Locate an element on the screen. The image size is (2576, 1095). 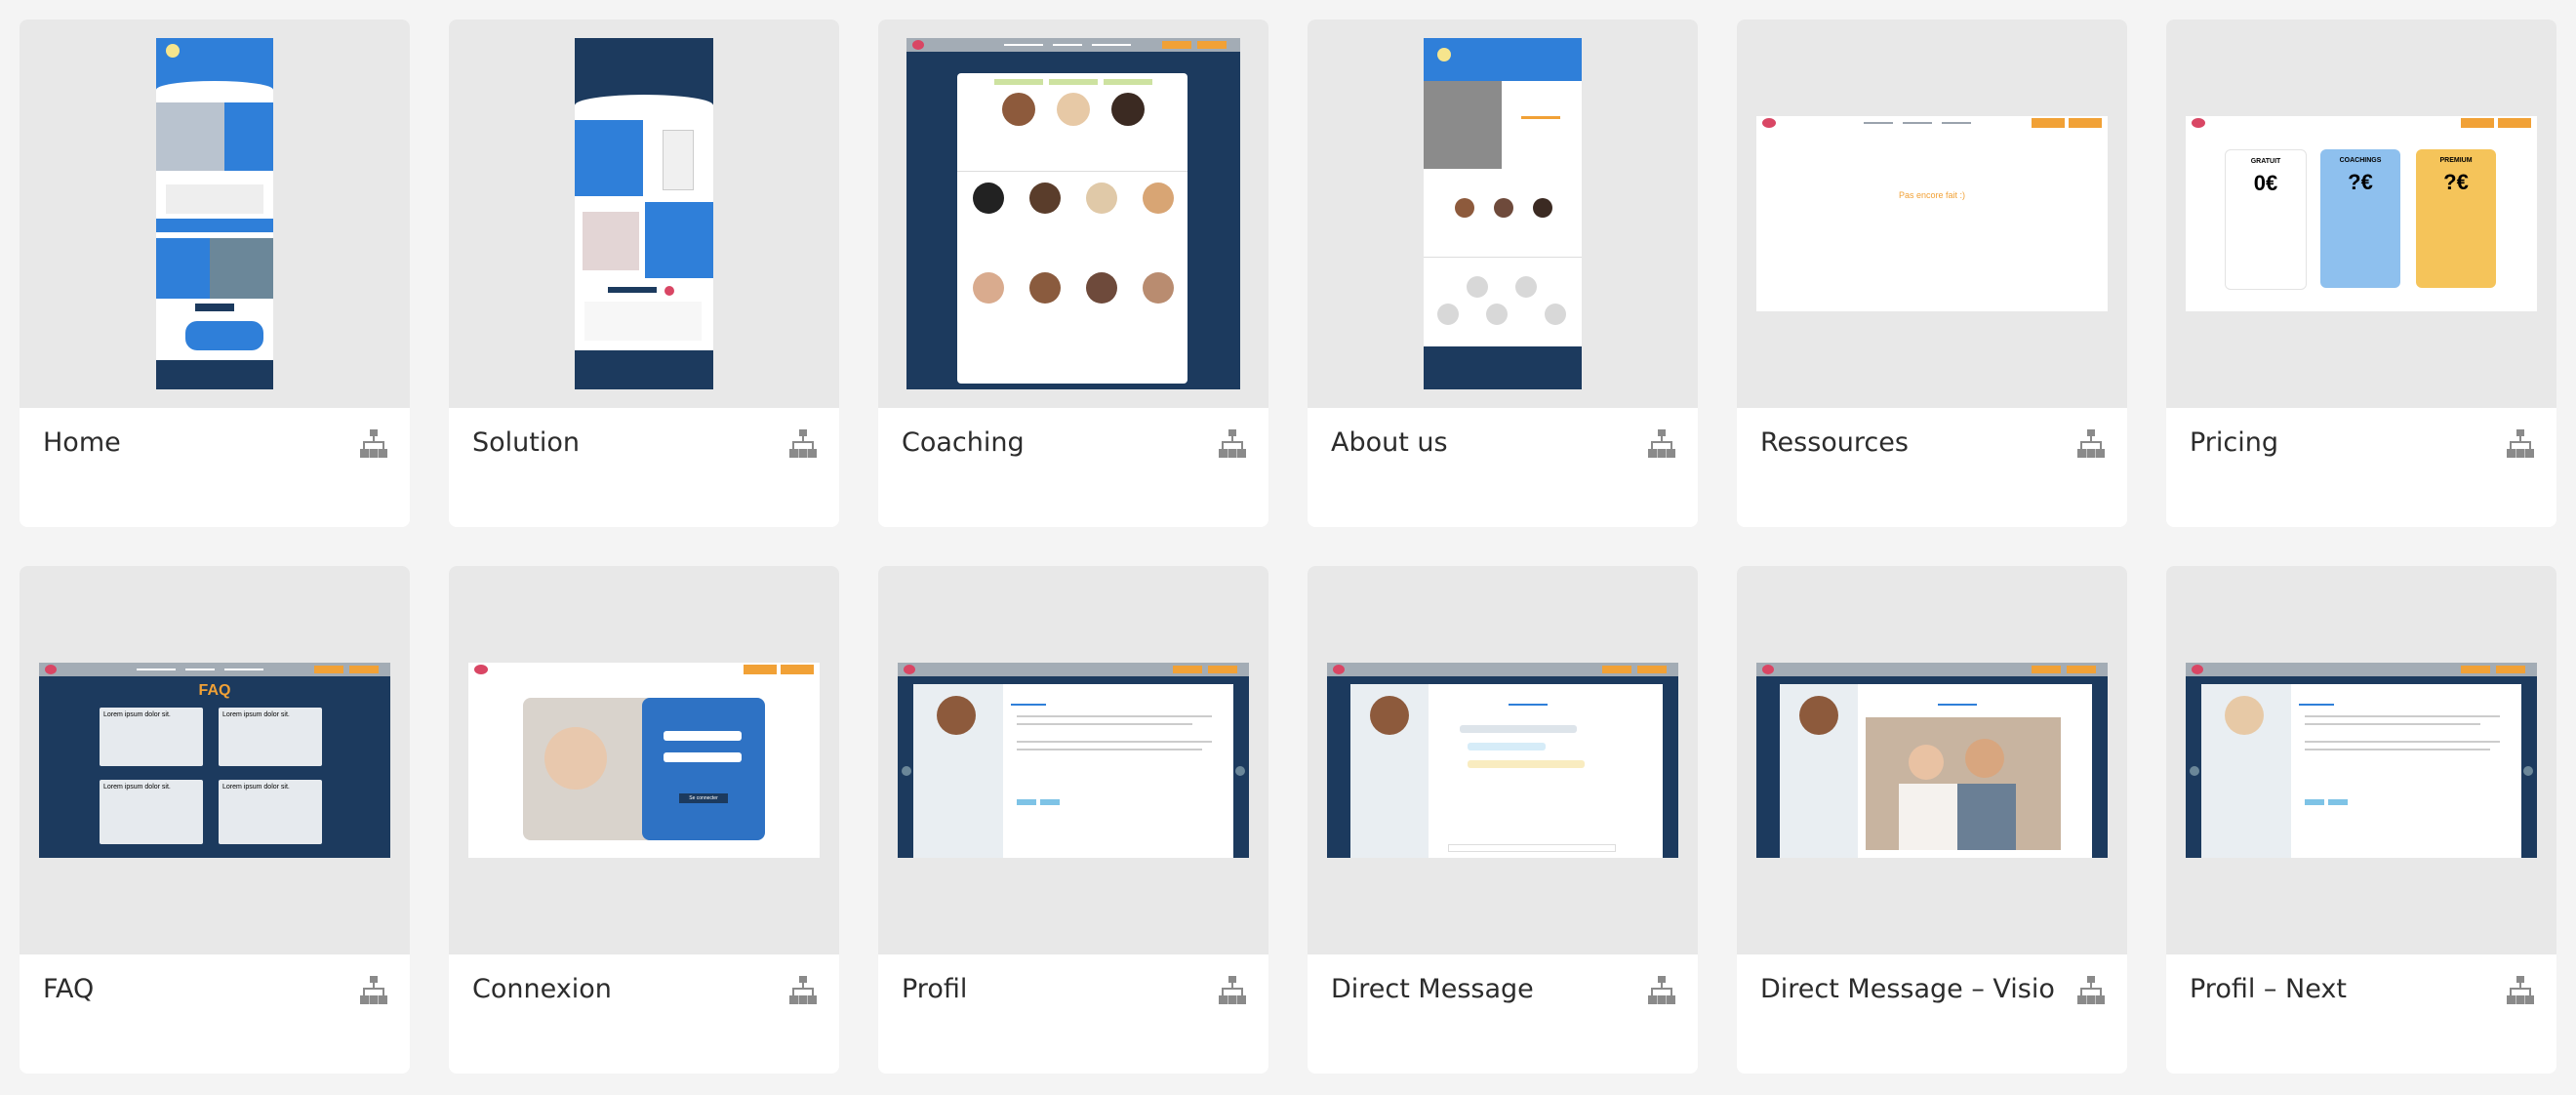
artboard-label: About us is located at coordinates (1389, 442).